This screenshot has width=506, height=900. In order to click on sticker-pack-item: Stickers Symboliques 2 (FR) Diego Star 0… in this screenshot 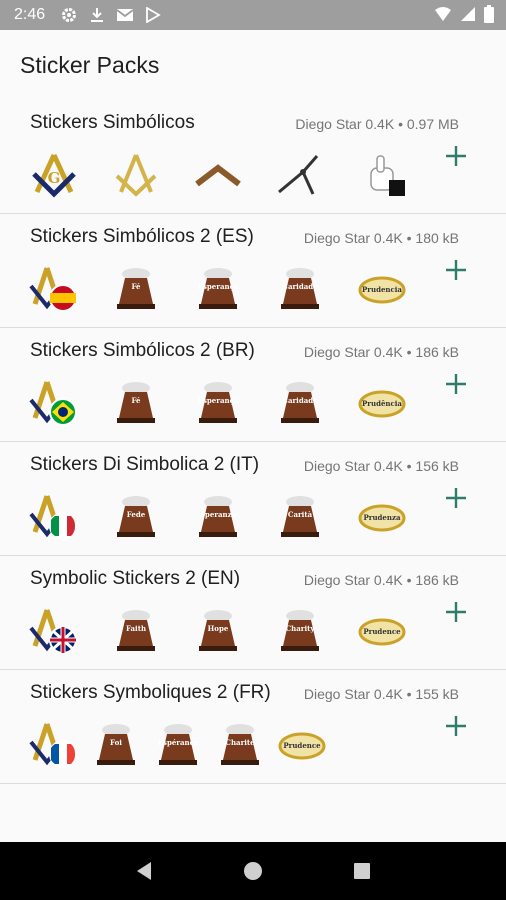, I will do `click(253, 727)`.